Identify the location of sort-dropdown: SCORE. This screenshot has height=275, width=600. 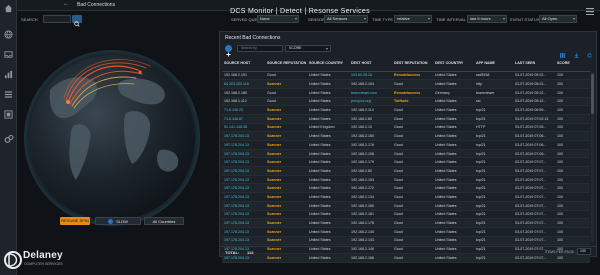
(308, 48).